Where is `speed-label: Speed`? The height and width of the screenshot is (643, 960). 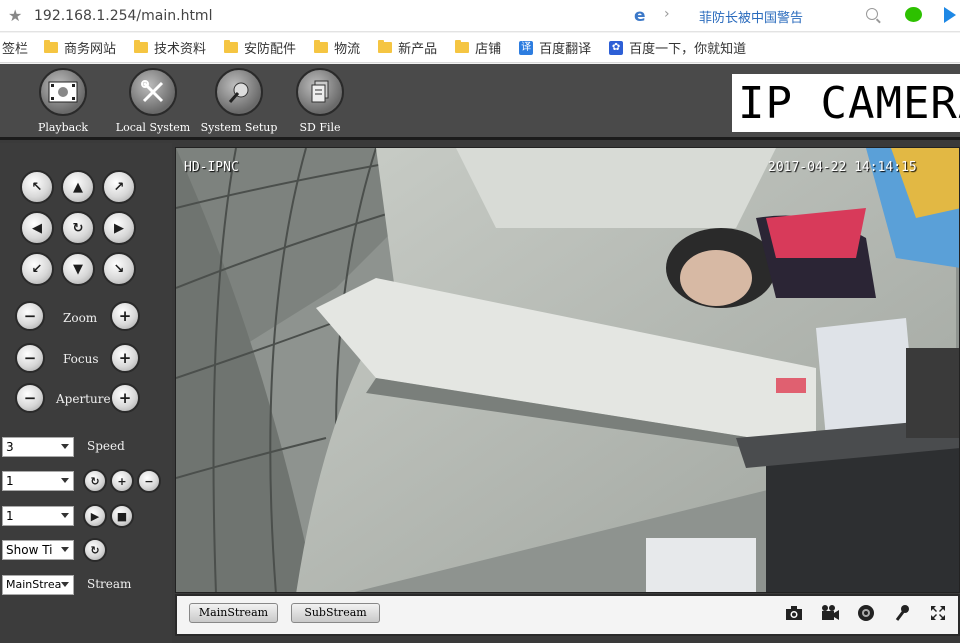 speed-label: Speed is located at coordinates (106, 446).